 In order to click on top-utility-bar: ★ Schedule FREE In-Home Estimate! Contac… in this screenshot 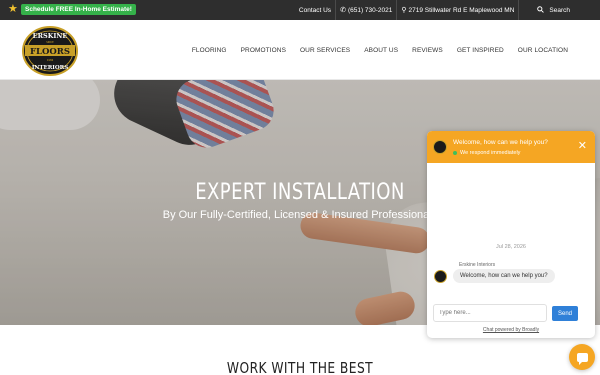, I will do `click(300, 10)`.